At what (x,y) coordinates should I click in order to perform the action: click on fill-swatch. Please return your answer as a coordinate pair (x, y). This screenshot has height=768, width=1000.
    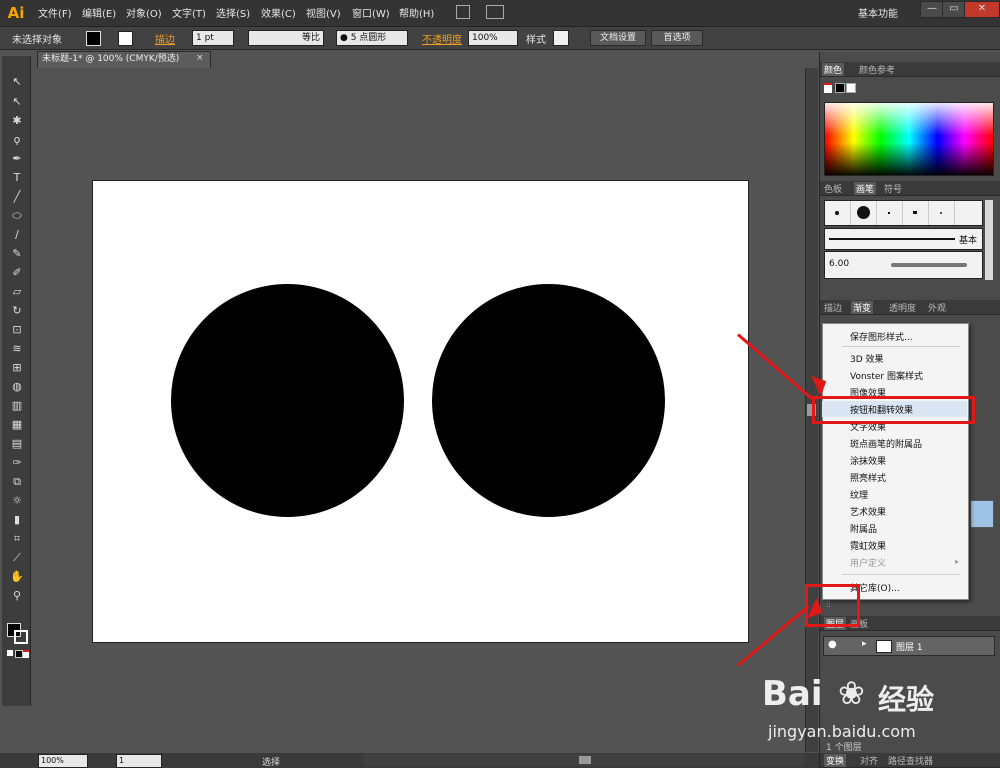
    Looking at the image, I should click on (93, 38).